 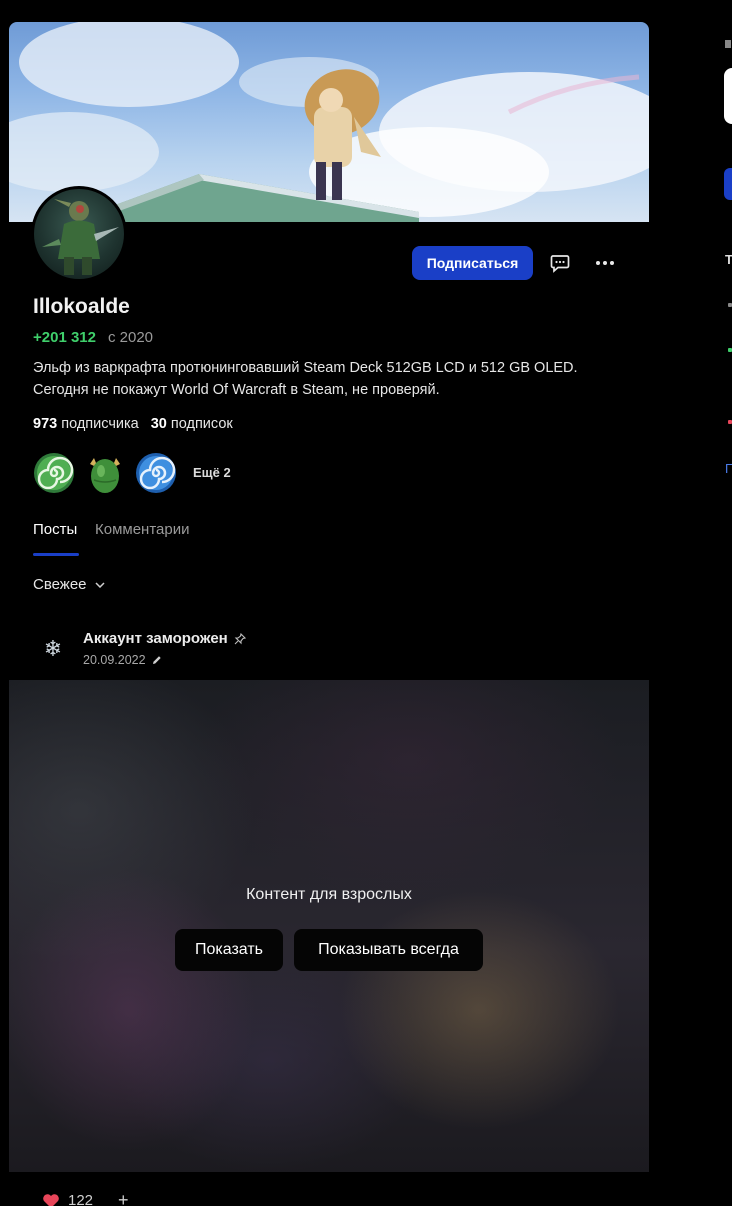 What do you see at coordinates (229, 950) in the screenshot?
I see `show-content-button: Показать` at bounding box center [229, 950].